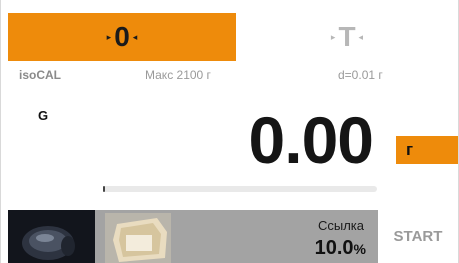 The height and width of the screenshot is (263, 459). Describe the element at coordinates (359, 249) in the screenshot. I see `reference-unit: %` at that location.